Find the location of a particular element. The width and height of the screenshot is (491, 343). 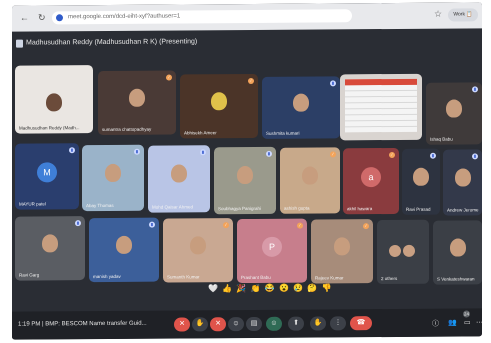

site-icon is located at coordinates (59, 18).